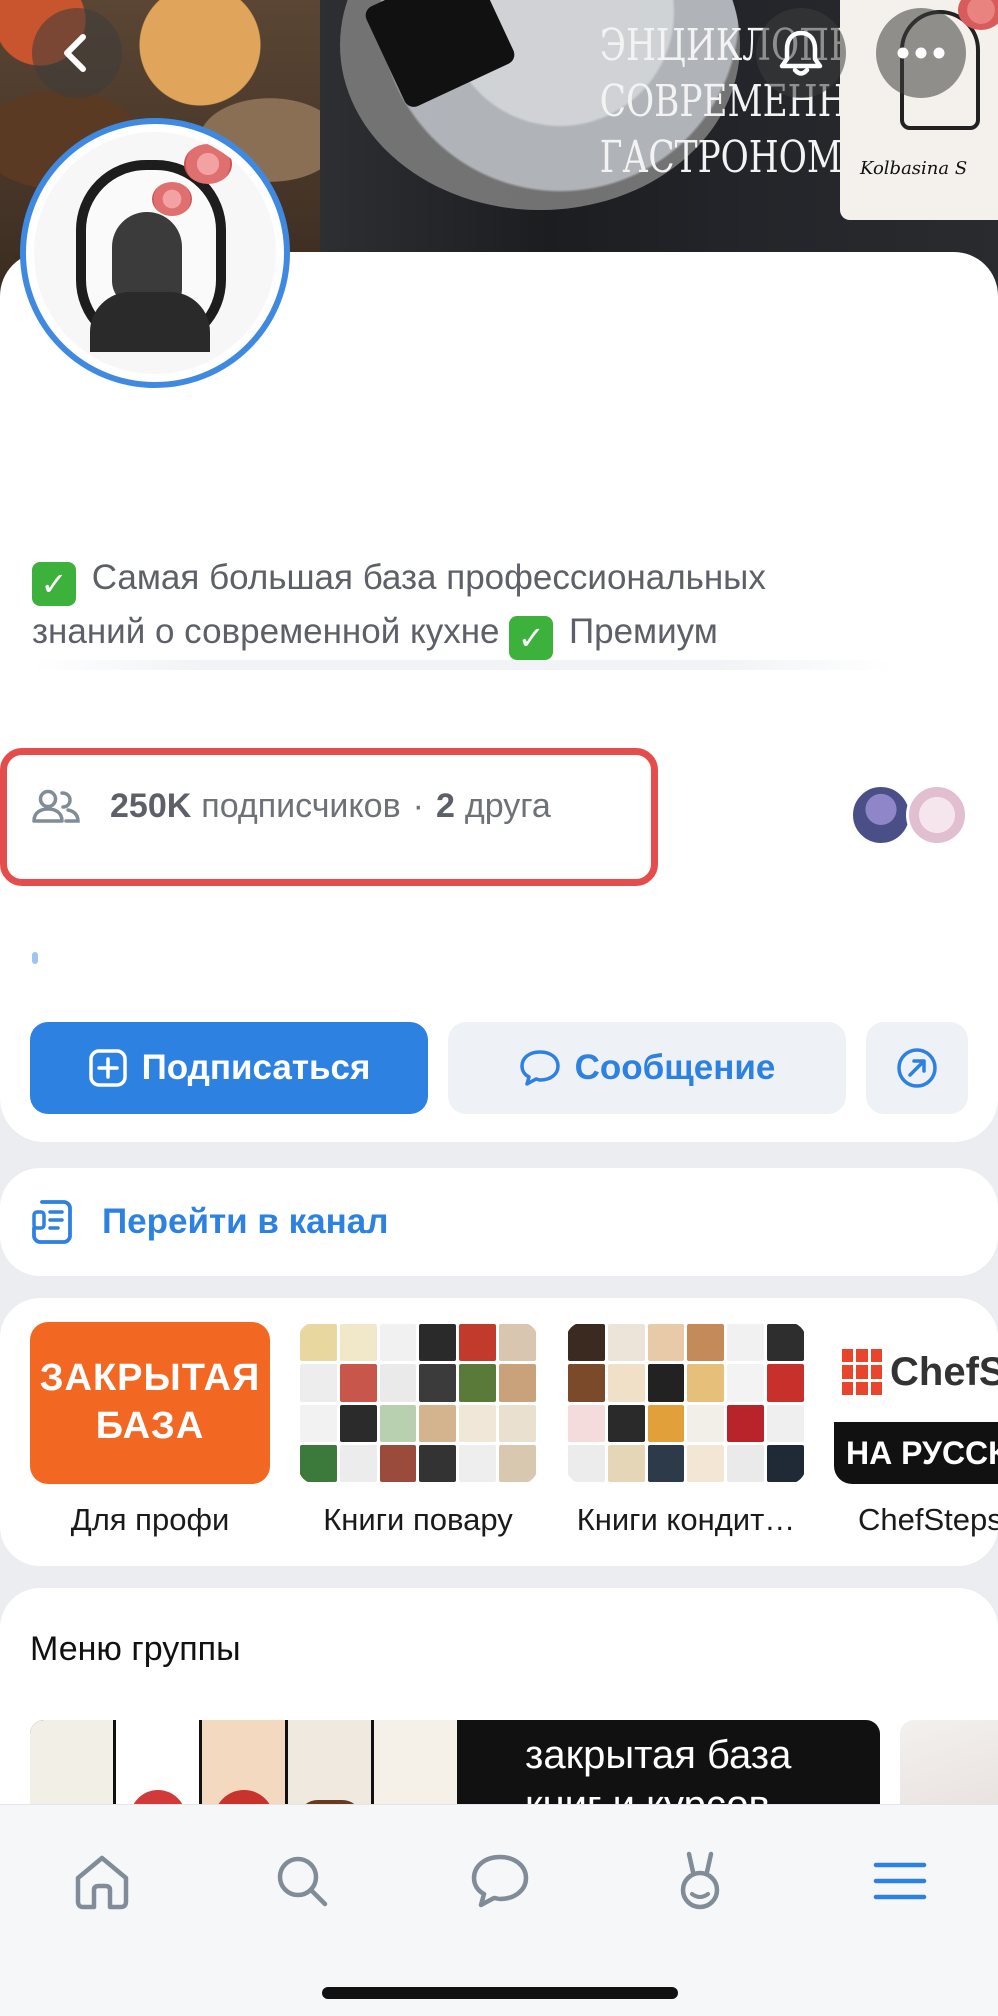 The height and width of the screenshot is (2016, 998). I want to click on cover-title-line: ГАСТРОНОМИИ, so click(750, 157).